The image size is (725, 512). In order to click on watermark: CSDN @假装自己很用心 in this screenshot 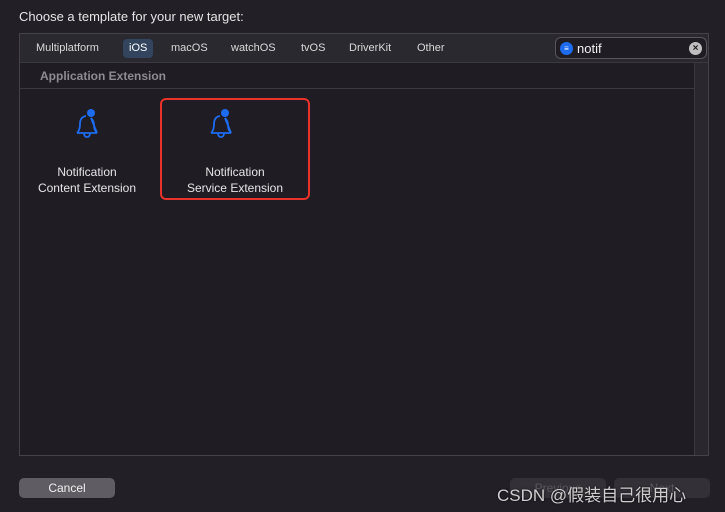, I will do `click(592, 495)`.